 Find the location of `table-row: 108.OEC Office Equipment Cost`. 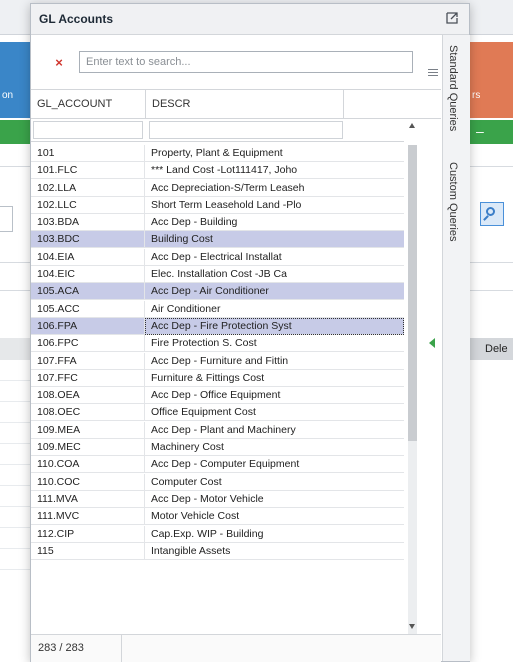

table-row: 108.OEC Office Equipment Cost is located at coordinates (217, 413).